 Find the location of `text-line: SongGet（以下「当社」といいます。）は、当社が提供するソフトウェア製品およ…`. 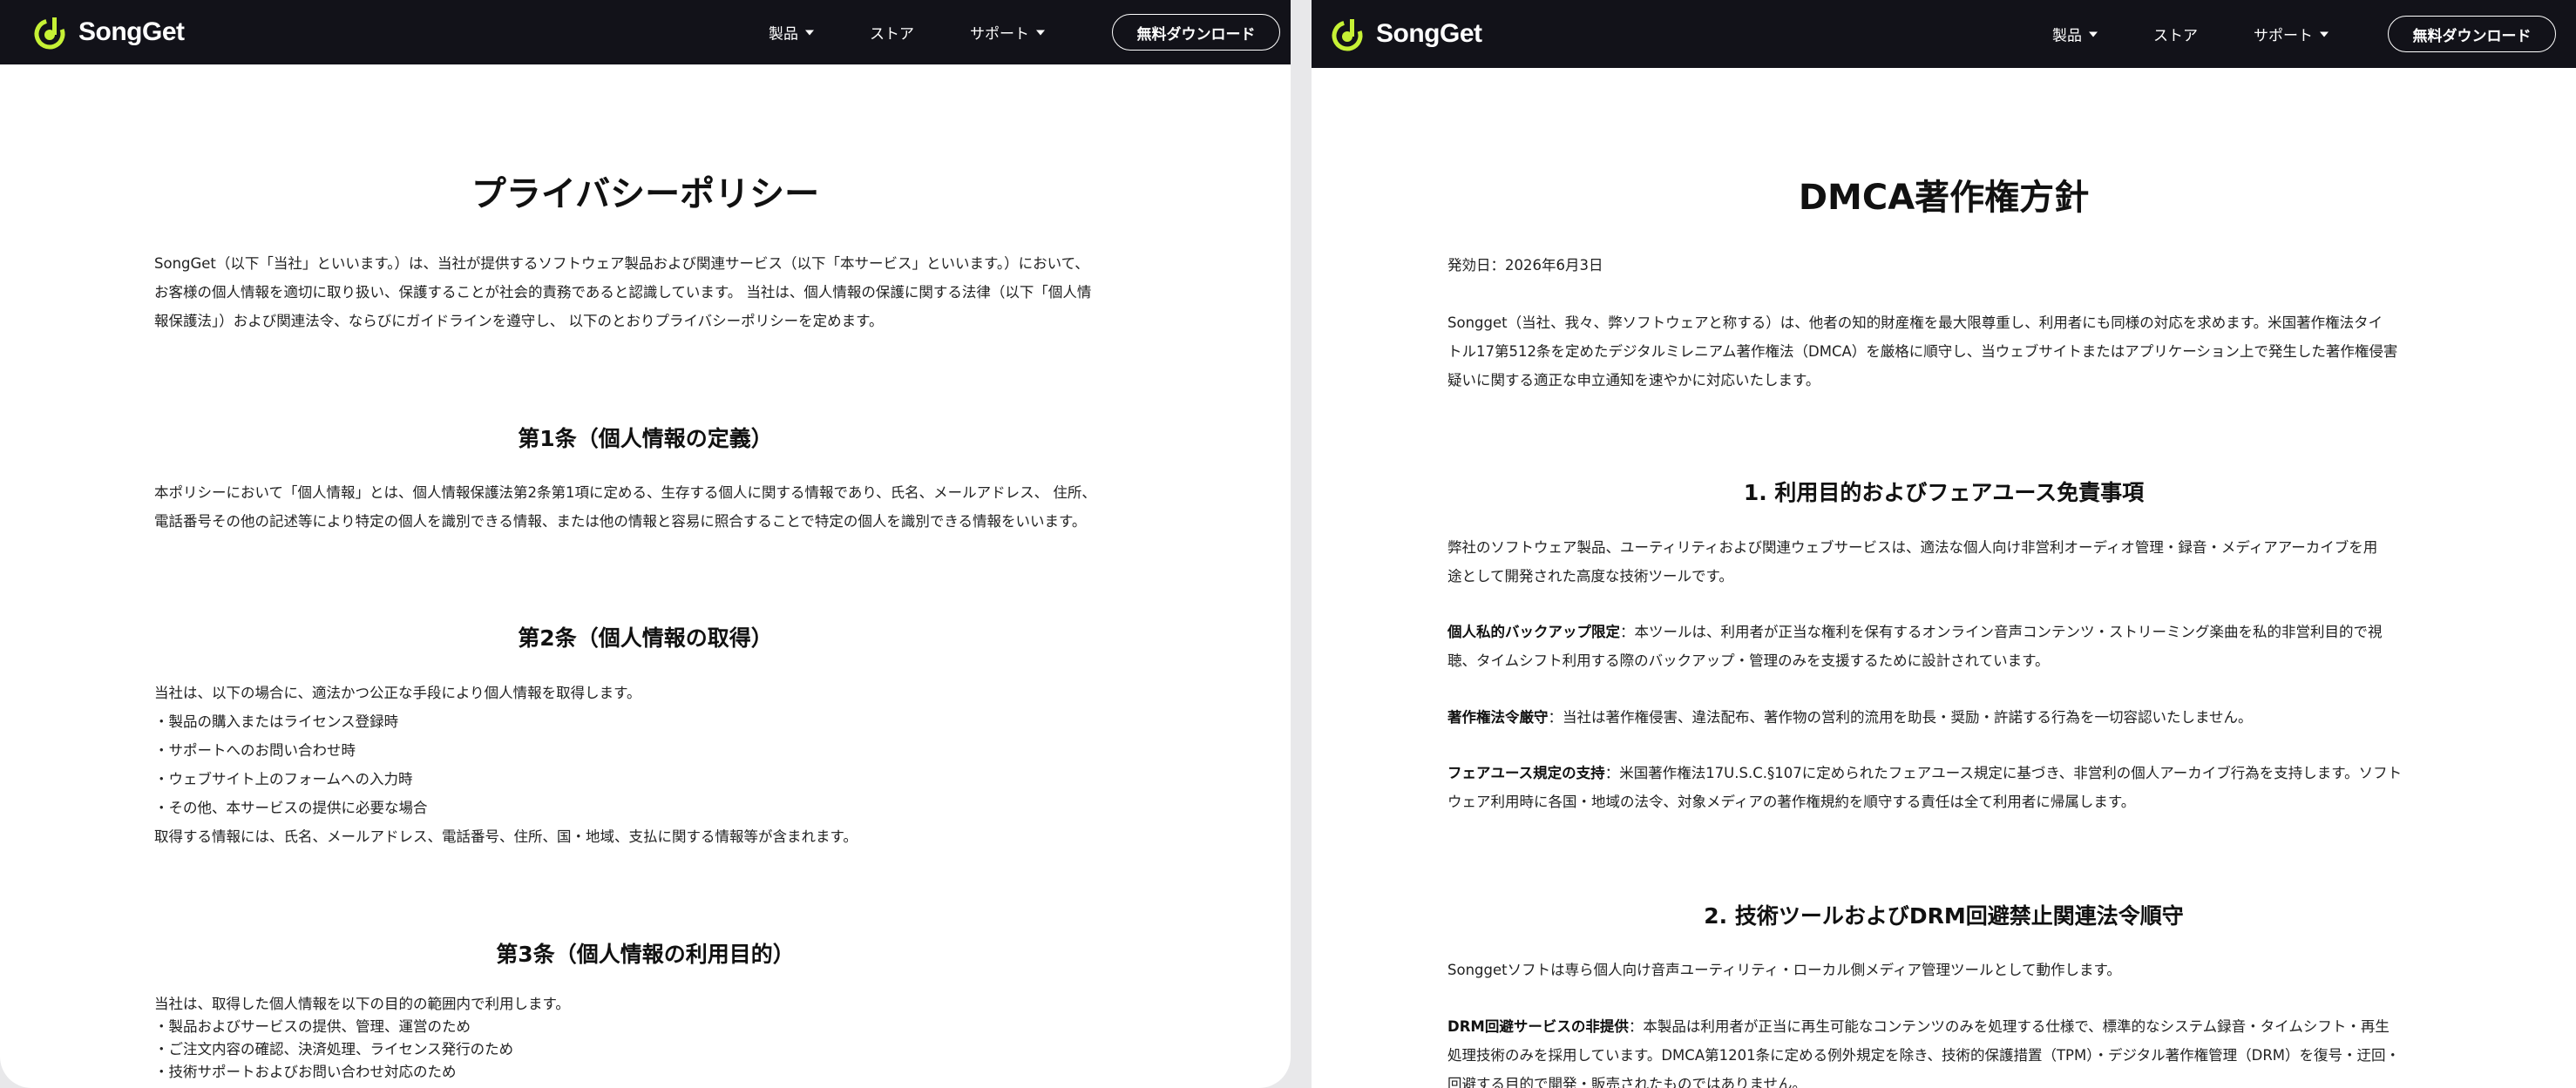

text-line: SongGet（以下「当社」といいます。）は、当社が提供するソフトウェア製品およ… is located at coordinates (622, 263).